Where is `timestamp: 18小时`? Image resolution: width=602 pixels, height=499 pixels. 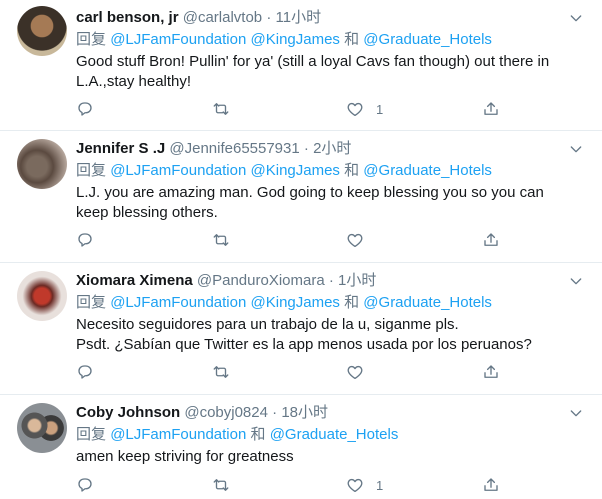 timestamp: 18小时 is located at coordinates (304, 412).